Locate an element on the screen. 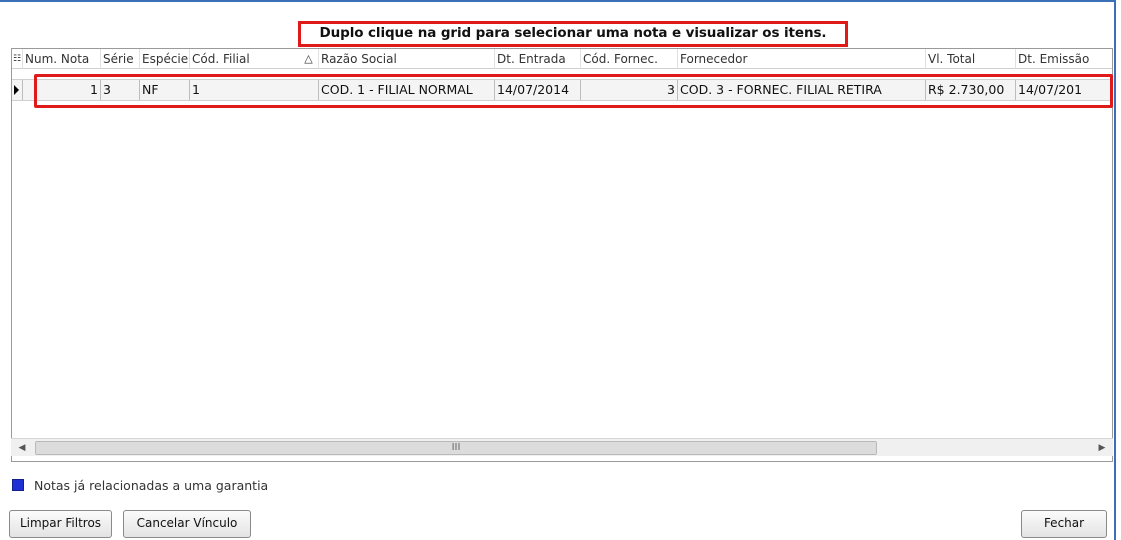 This screenshot has height=540, width=1121. header-dt-entrada: Dt. Entrada is located at coordinates (538, 59).